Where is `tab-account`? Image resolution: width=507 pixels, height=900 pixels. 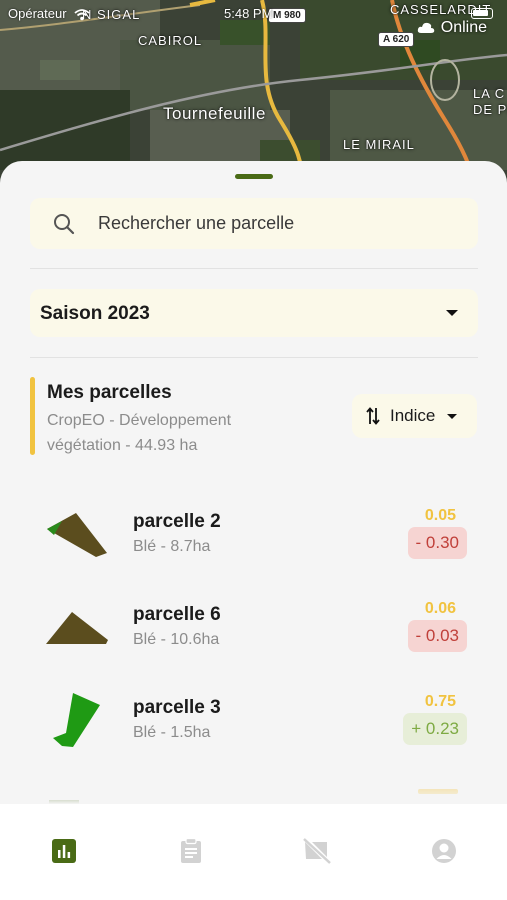
tab-account is located at coordinates (444, 851).